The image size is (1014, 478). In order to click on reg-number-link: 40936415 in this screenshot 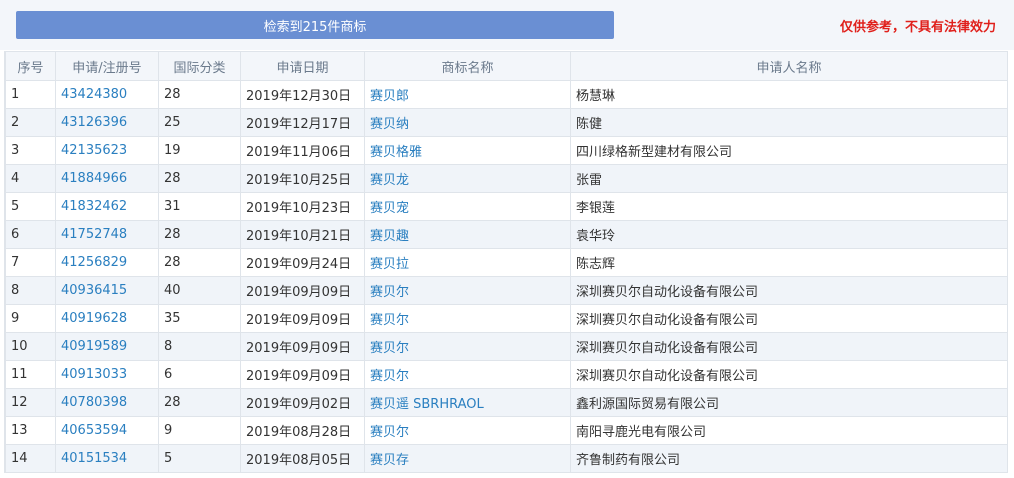, I will do `click(94, 290)`.